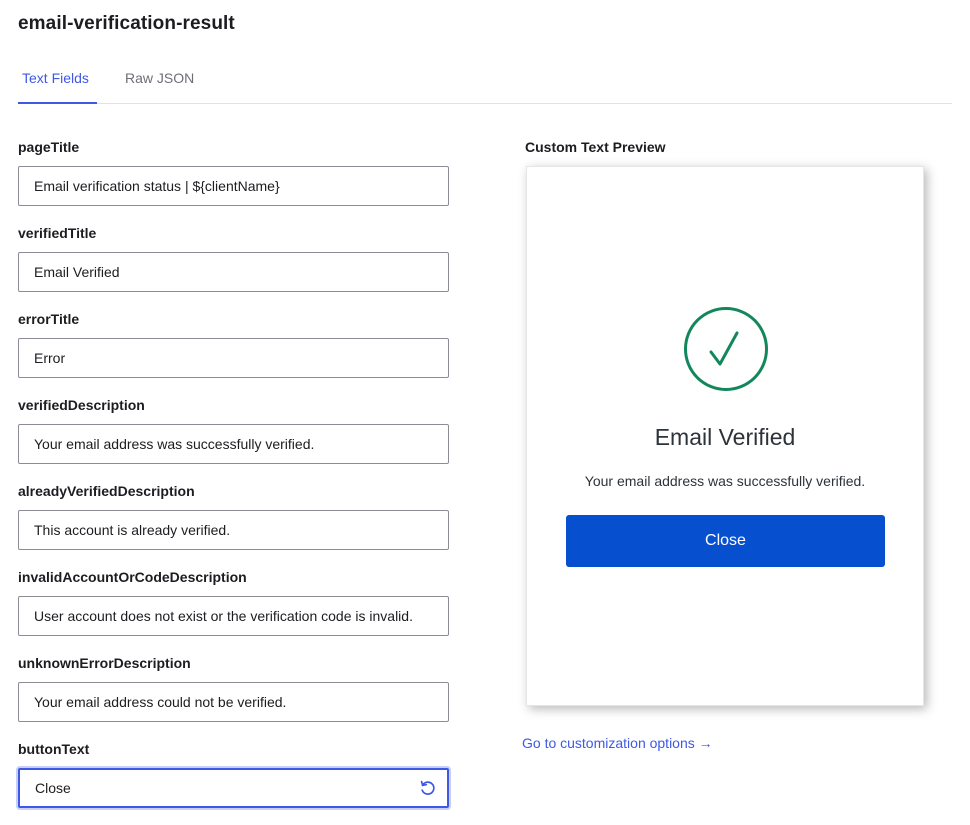 The height and width of the screenshot is (825, 970). I want to click on button-text-label: buttonText, so click(54, 749).